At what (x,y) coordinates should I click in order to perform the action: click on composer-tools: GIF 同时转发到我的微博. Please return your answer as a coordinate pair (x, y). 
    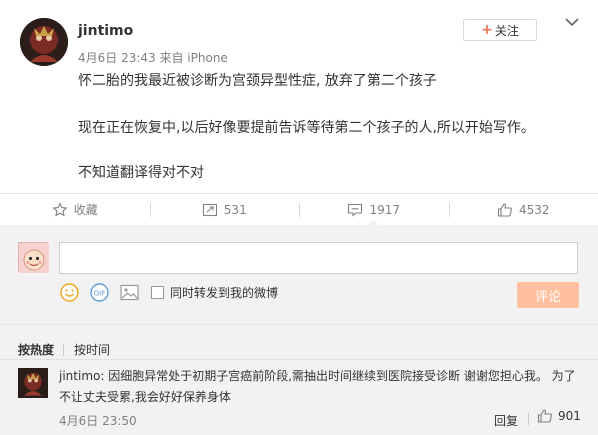
    Looking at the image, I should click on (168, 292).